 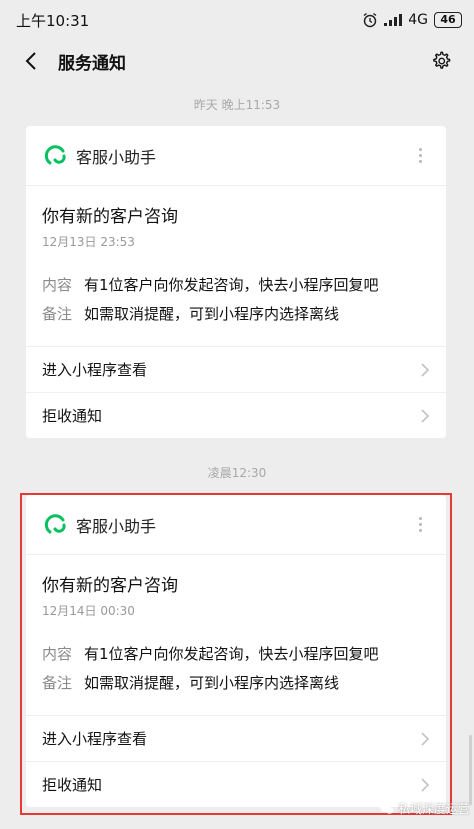 I want to click on gear-icon, so click(x=442, y=60).